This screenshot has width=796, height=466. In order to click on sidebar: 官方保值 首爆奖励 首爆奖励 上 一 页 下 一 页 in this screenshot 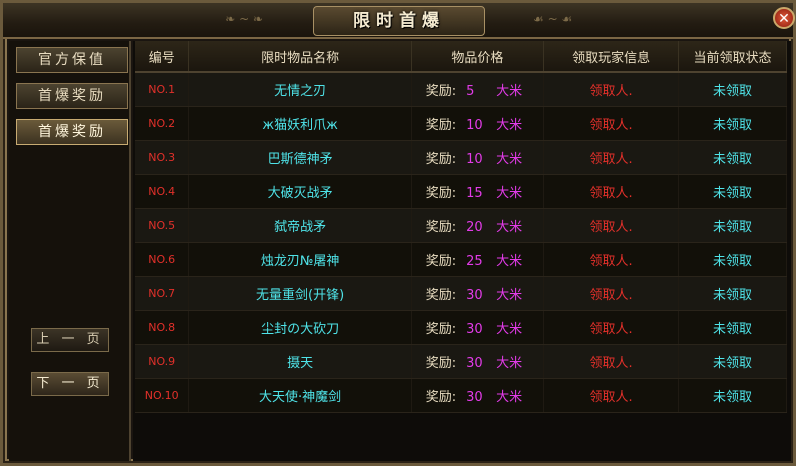, I will do `click(70, 251)`.